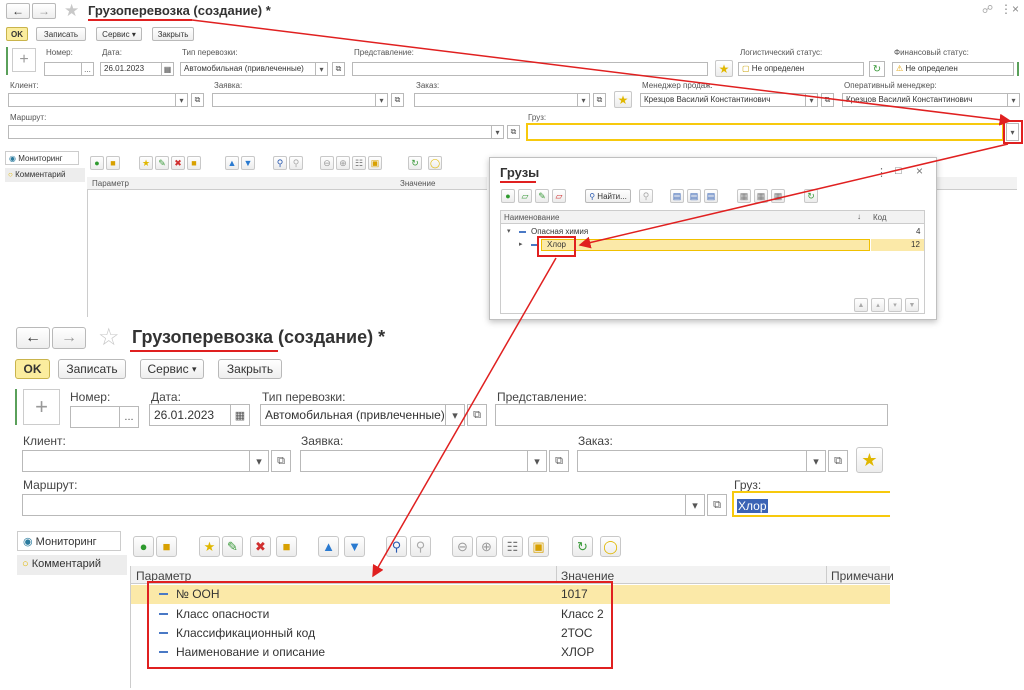 The width and height of the screenshot is (1024, 690). I want to click on arrow-dropdown-to-popup, so click(793, 196).